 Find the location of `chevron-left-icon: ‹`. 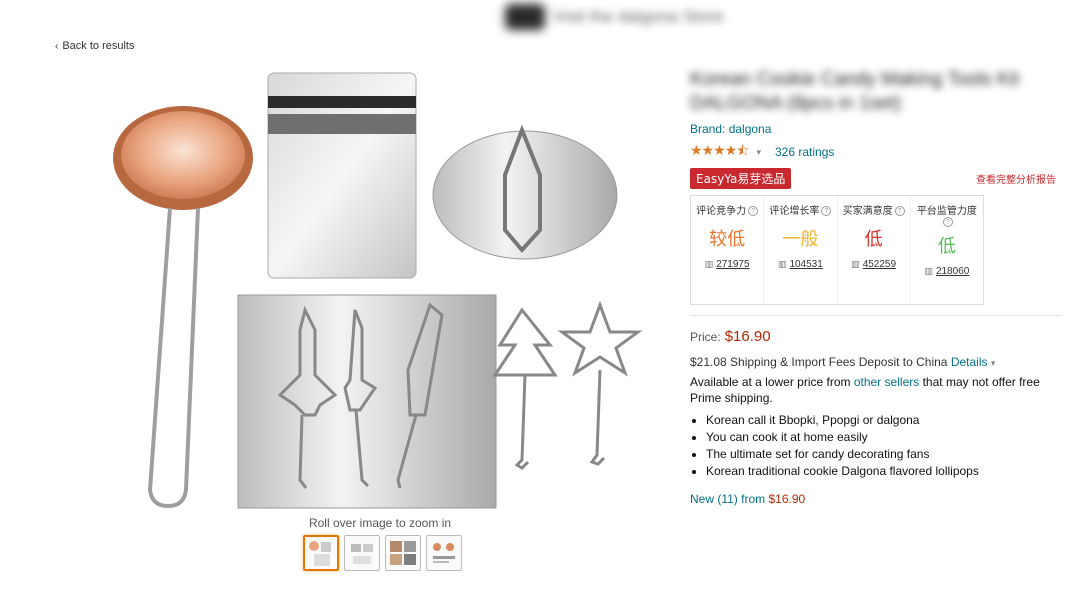

chevron-left-icon: ‹ is located at coordinates (57, 46).